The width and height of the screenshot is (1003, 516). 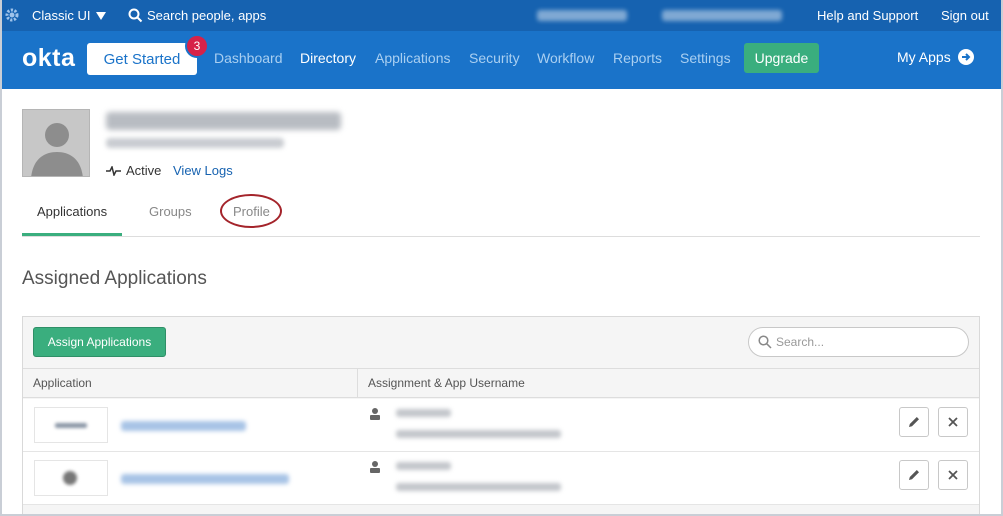 I want to click on column-header-application: Application, so click(x=190, y=383).